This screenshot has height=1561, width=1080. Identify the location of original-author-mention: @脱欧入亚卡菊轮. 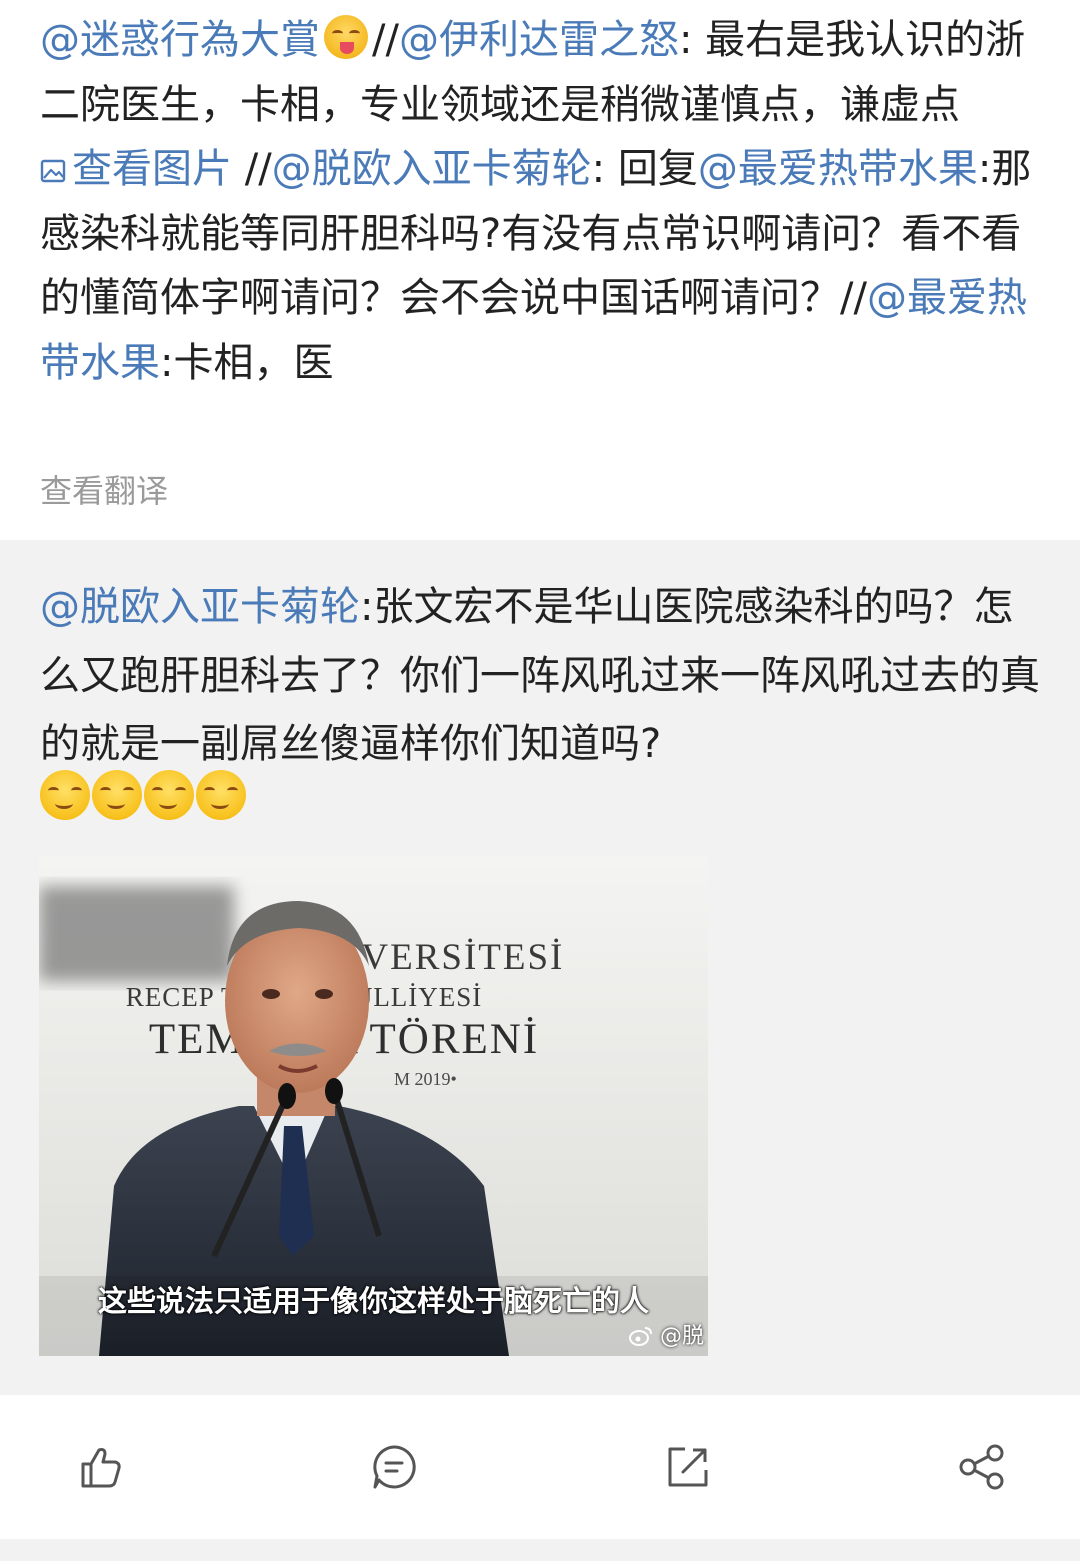
(200, 607).